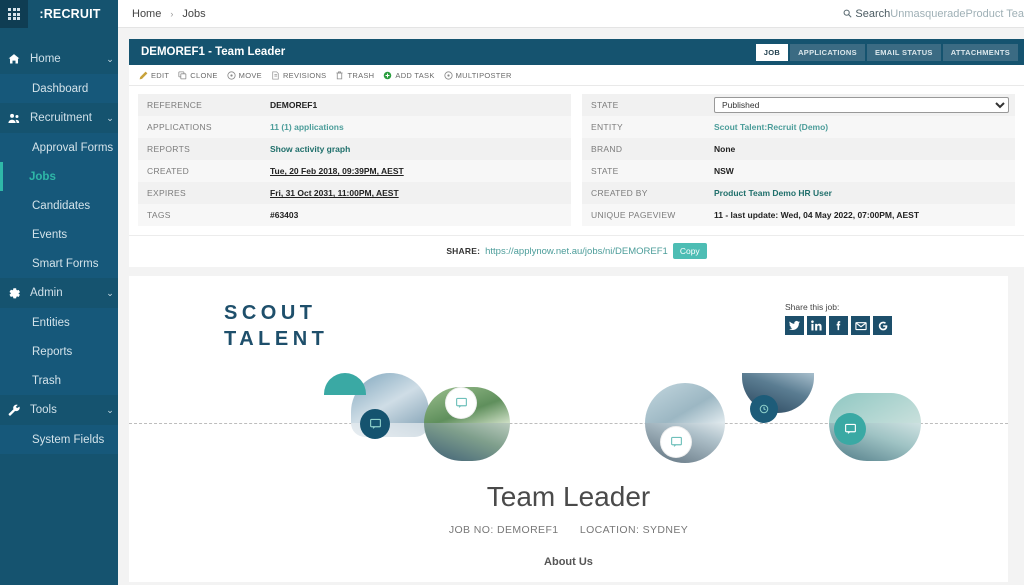 The width and height of the screenshot is (1024, 585). Describe the element at coordinates (634, 529) in the screenshot. I see `preview-job-location: LOCATION: SYDNEY` at that location.